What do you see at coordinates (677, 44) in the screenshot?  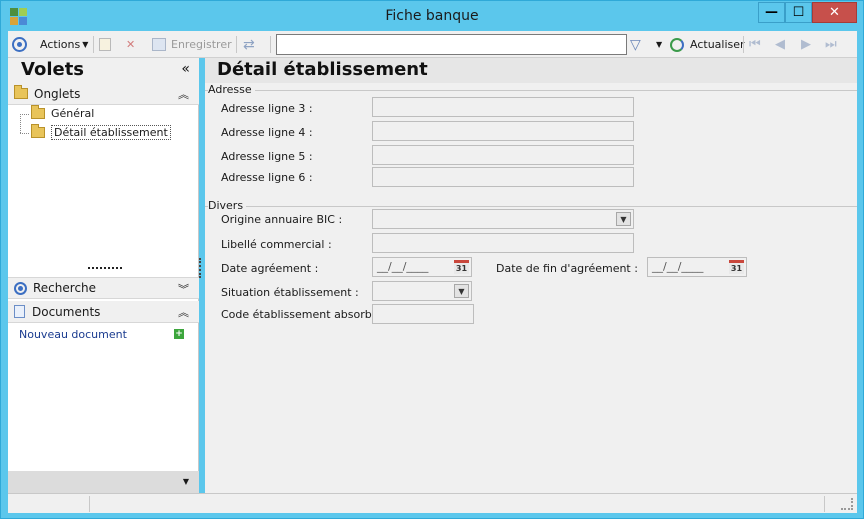 I see `refresh-icon` at bounding box center [677, 44].